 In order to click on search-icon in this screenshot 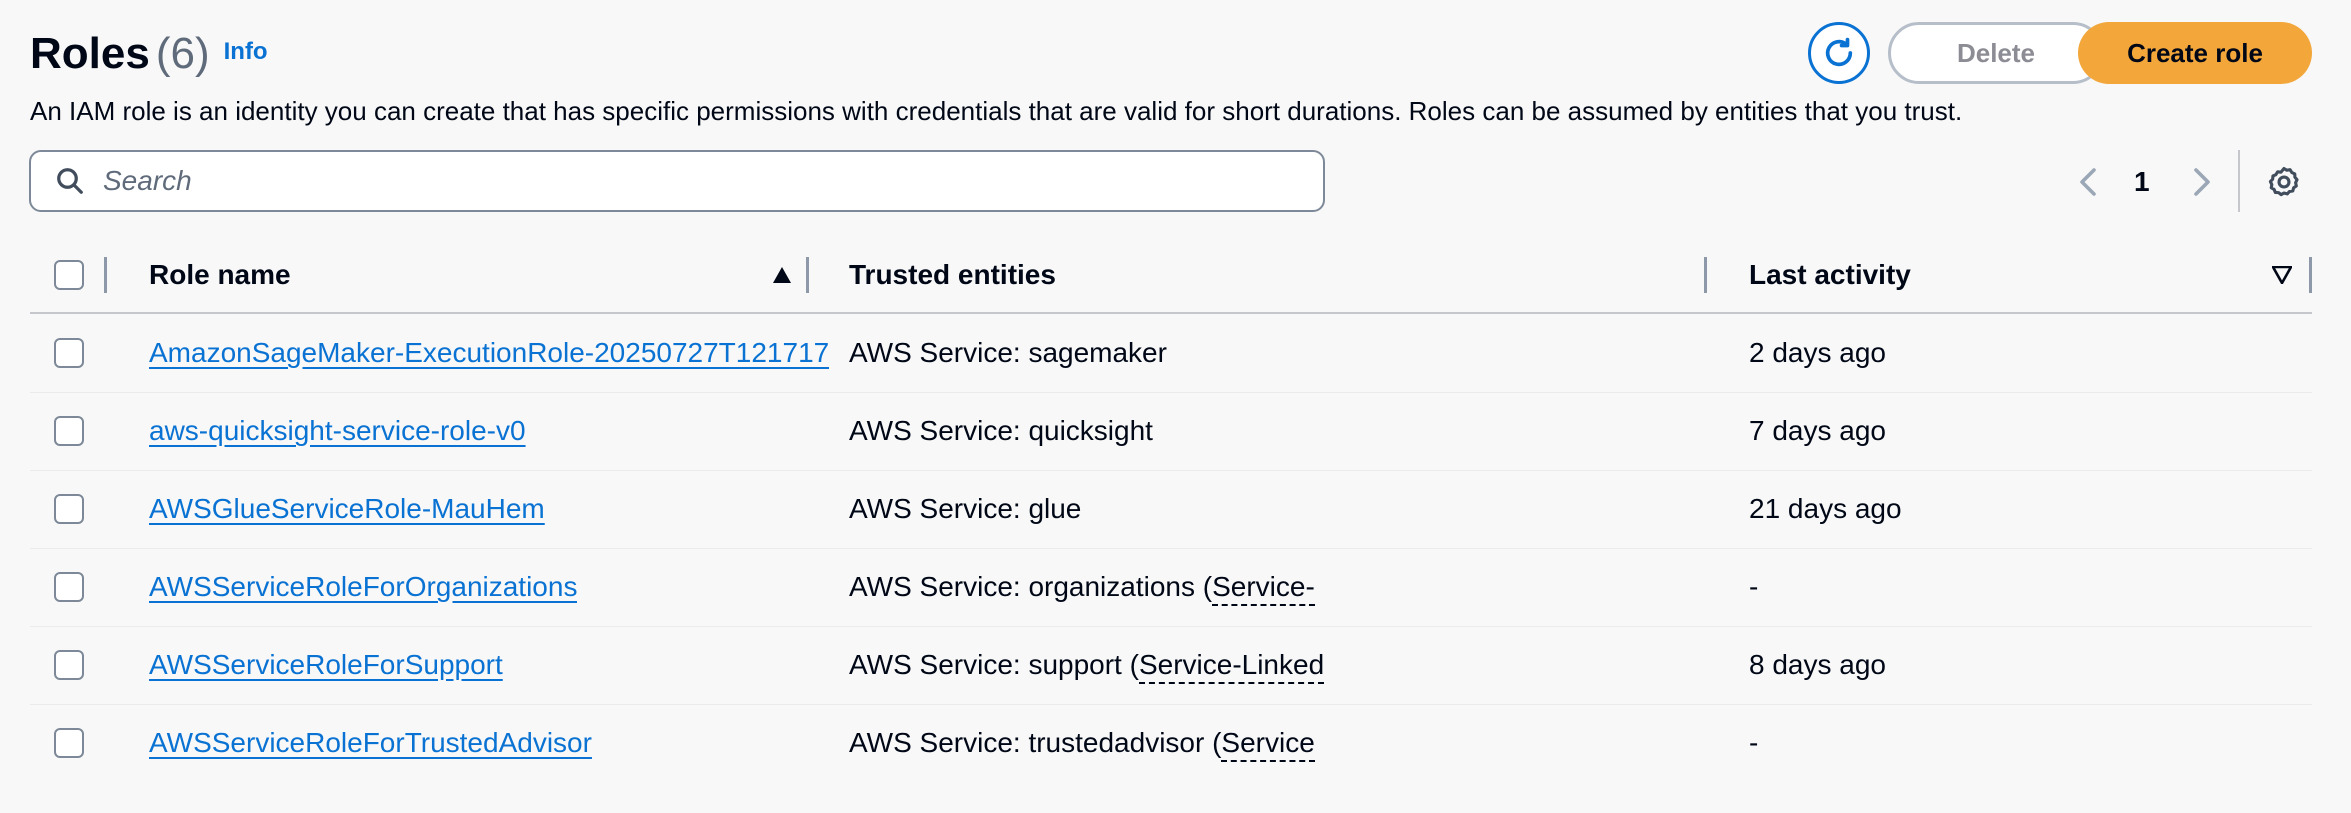, I will do `click(70, 181)`.